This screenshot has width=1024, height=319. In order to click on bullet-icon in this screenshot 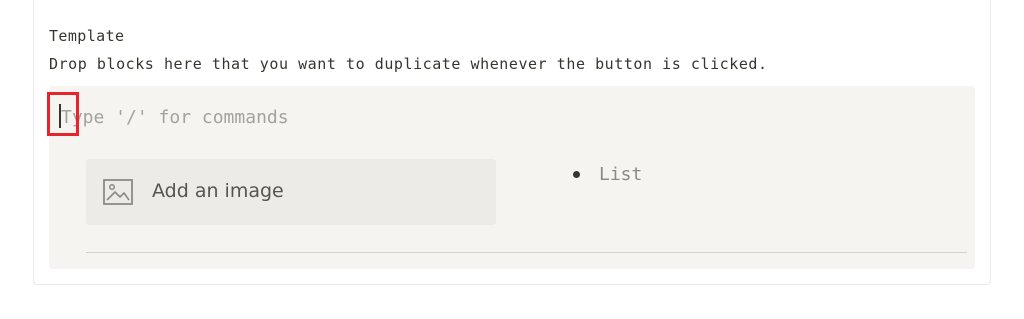, I will do `click(576, 174)`.